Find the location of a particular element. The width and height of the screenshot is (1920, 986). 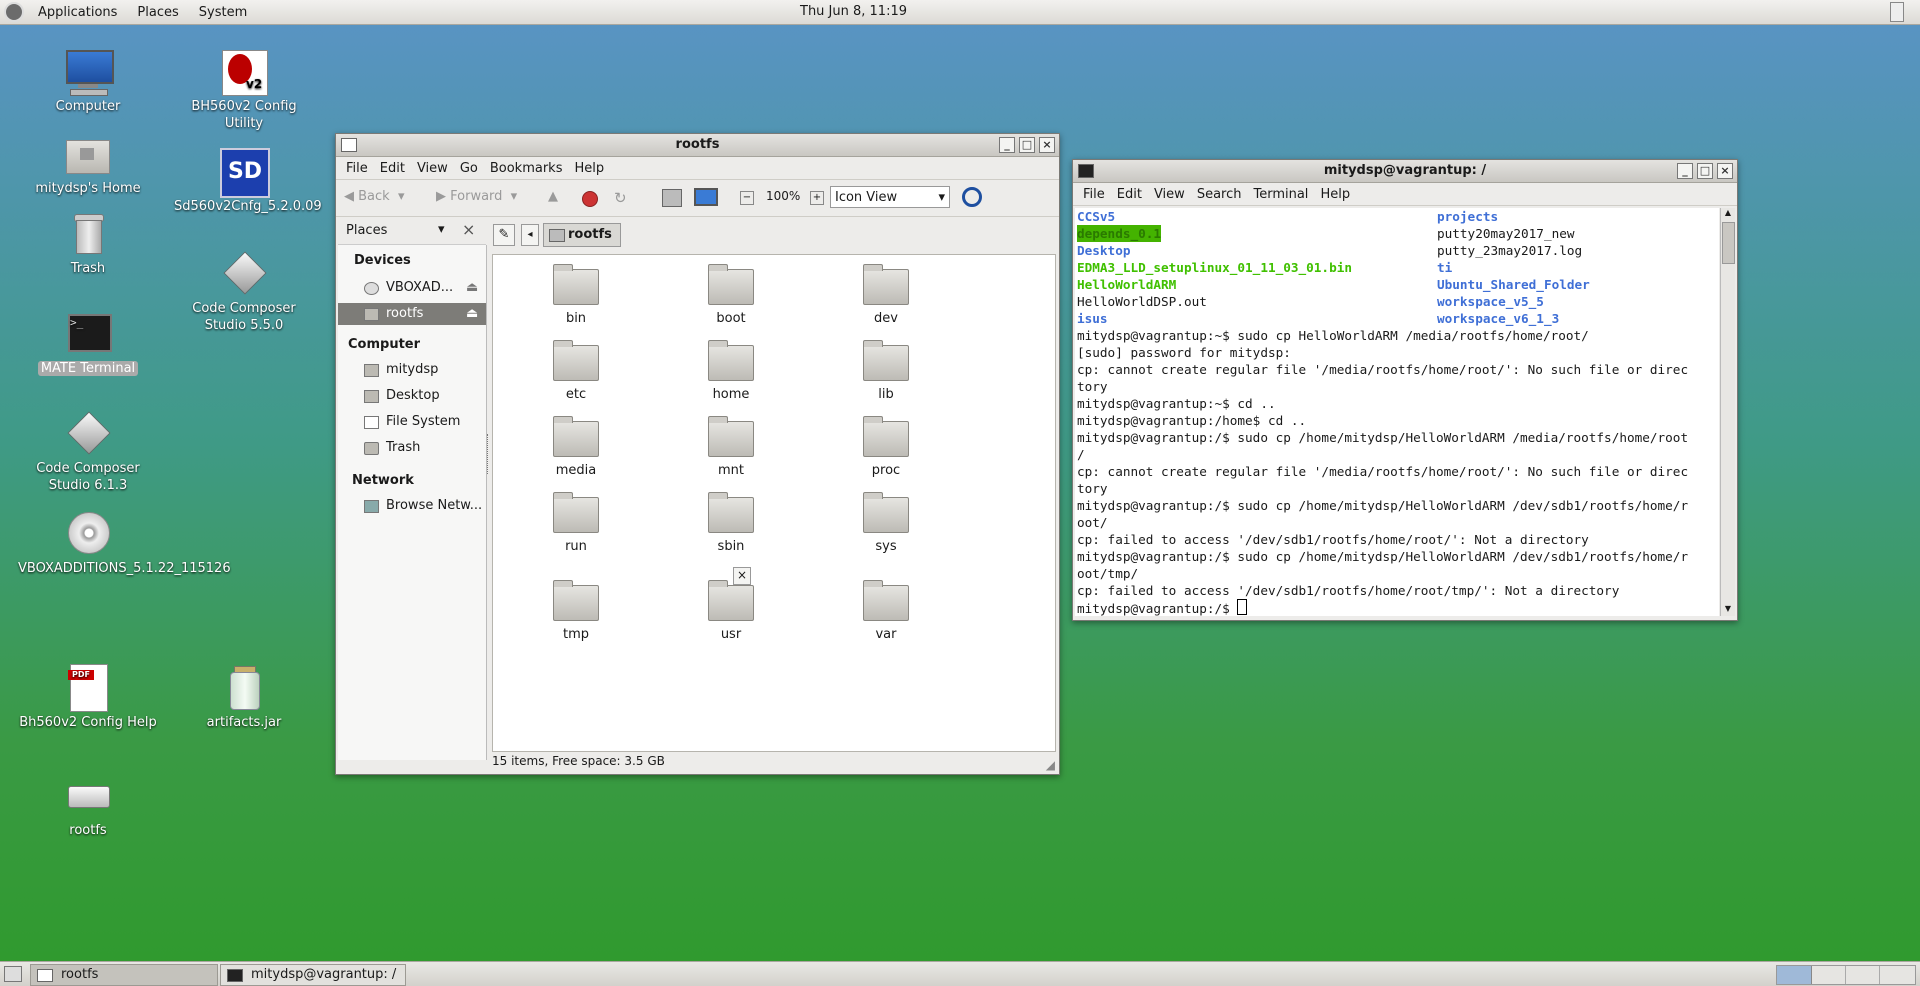

resize-grip-icon: ◢ is located at coordinates (1050, 765).